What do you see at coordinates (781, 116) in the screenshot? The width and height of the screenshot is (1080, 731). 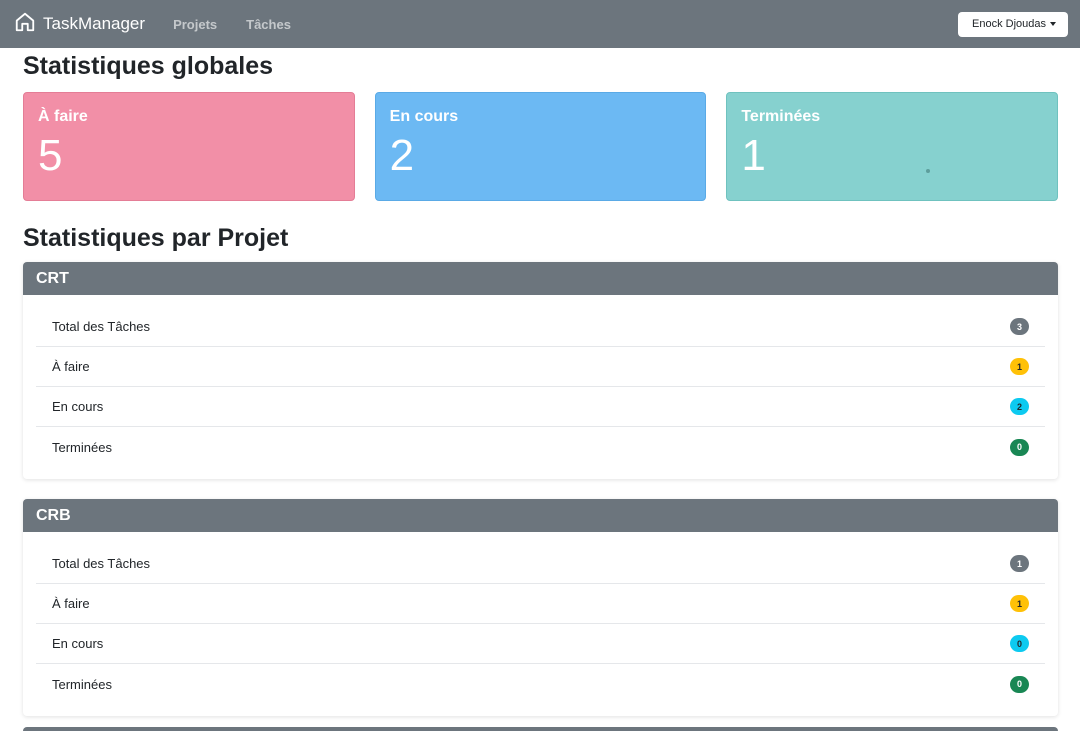 I see `stat-card-label: Terminées` at bounding box center [781, 116].